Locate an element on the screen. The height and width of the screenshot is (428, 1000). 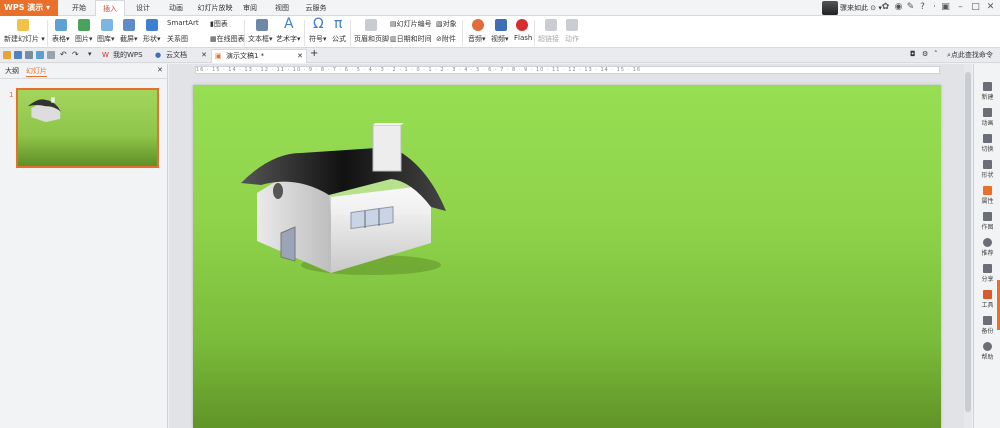
tab-review: 审阅 is located at coordinates (250, 8).